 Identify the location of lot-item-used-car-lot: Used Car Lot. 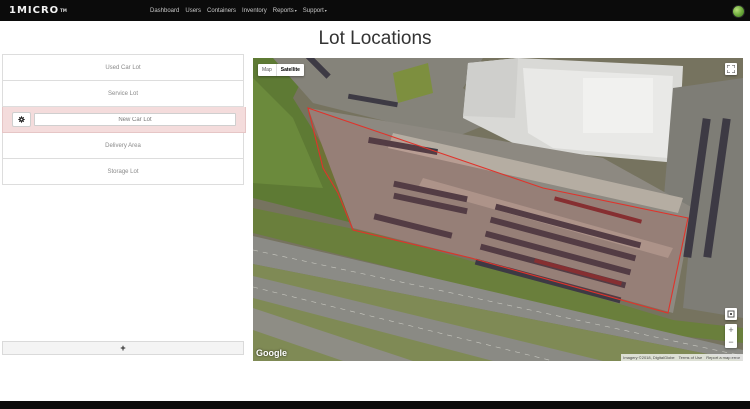
(123, 67).